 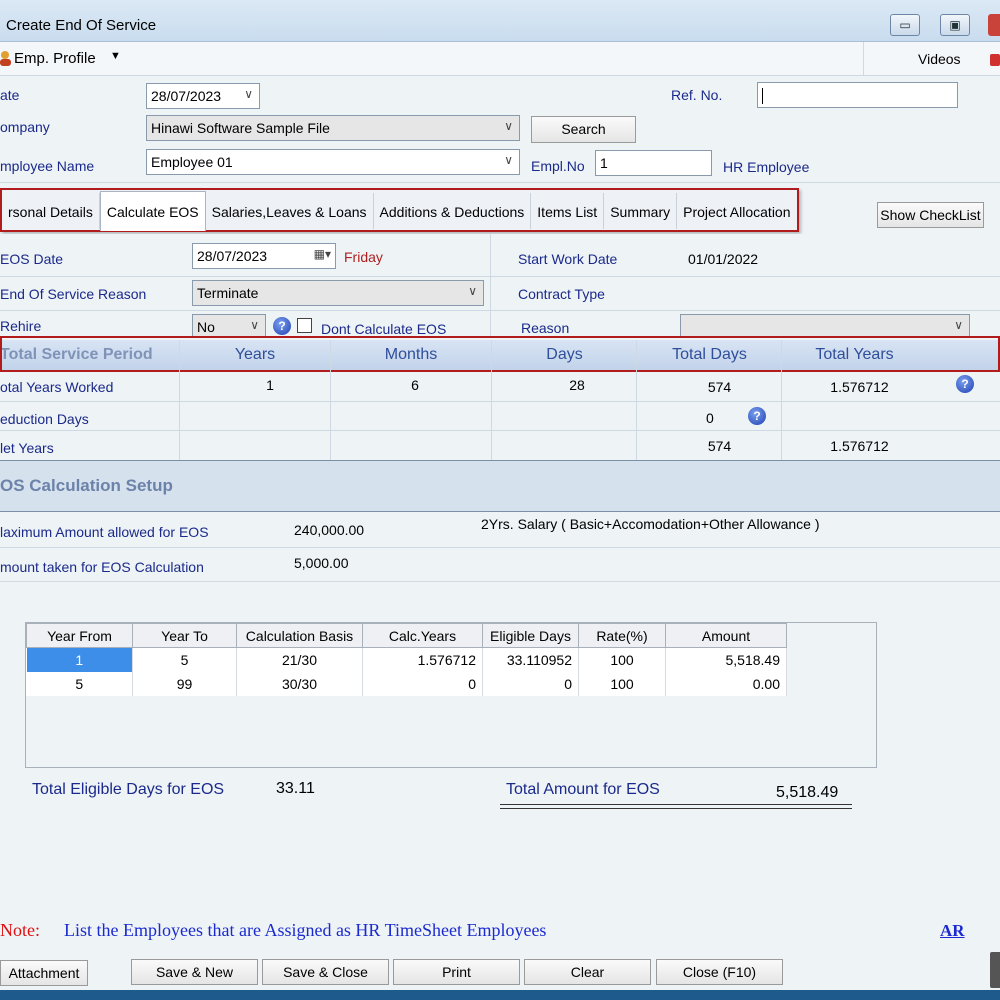 What do you see at coordinates (81, 25) in the screenshot?
I see `window-title: Create End Of Service` at bounding box center [81, 25].